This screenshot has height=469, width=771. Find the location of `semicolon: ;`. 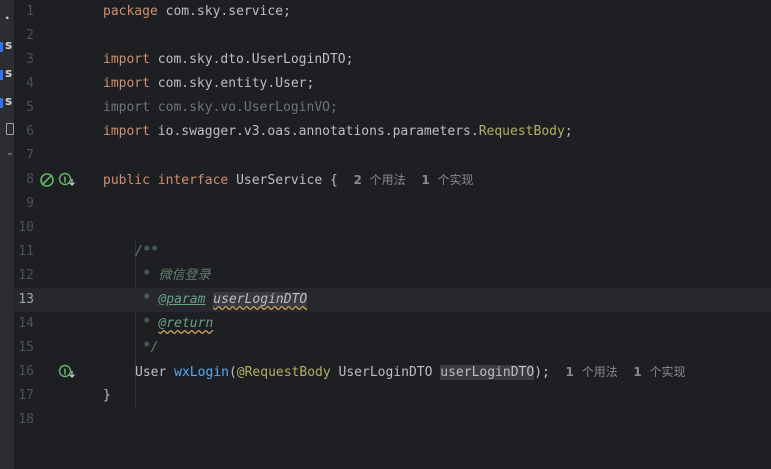

semicolon: ; is located at coordinates (568, 131).